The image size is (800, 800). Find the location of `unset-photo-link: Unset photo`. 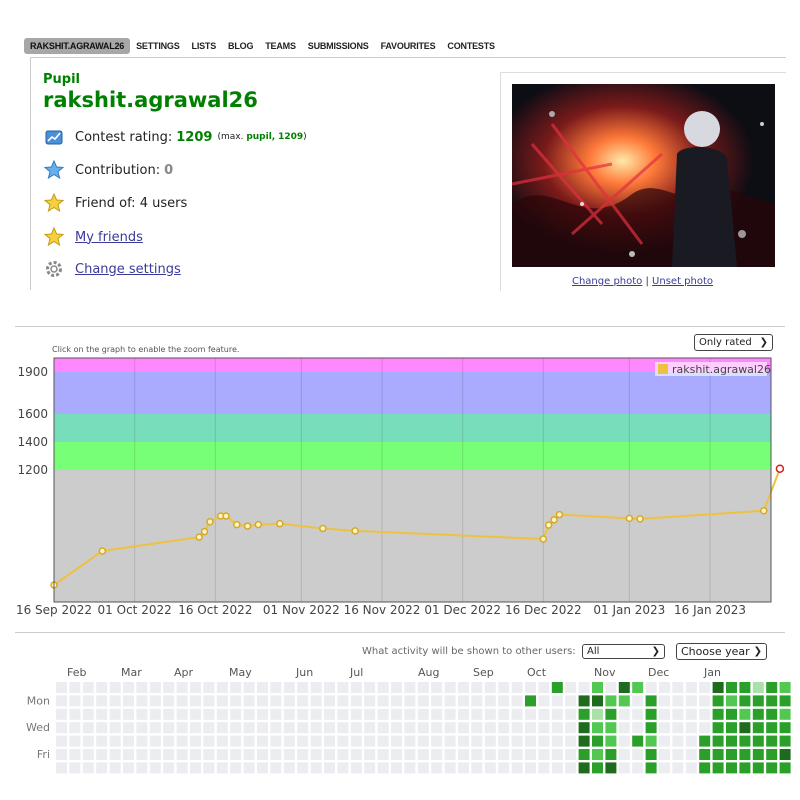

unset-photo-link: Unset photo is located at coordinates (682, 281).